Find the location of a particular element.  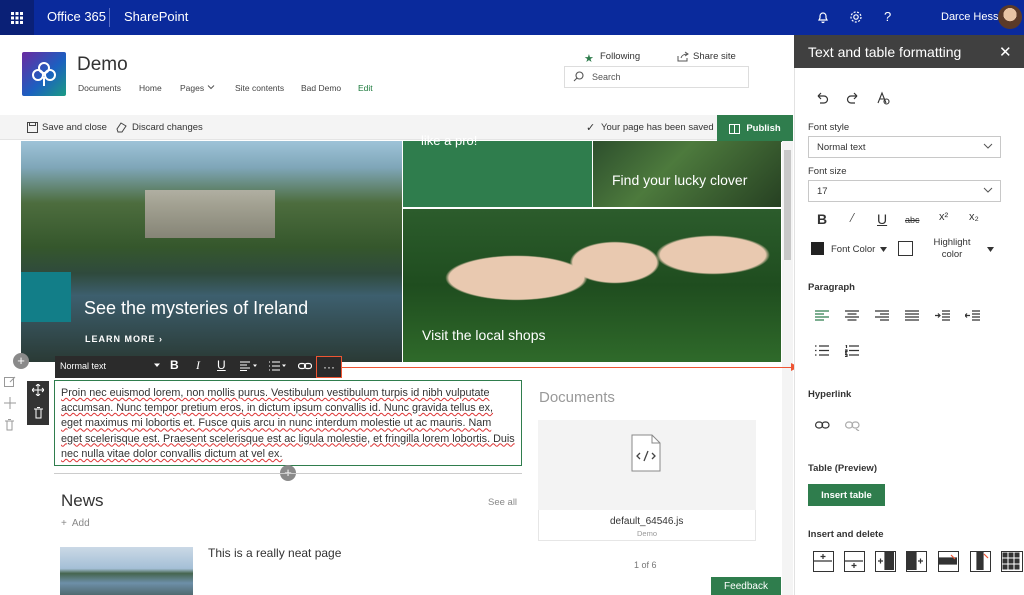

discard-changes-button: Discard changes is located at coordinates (167, 127).